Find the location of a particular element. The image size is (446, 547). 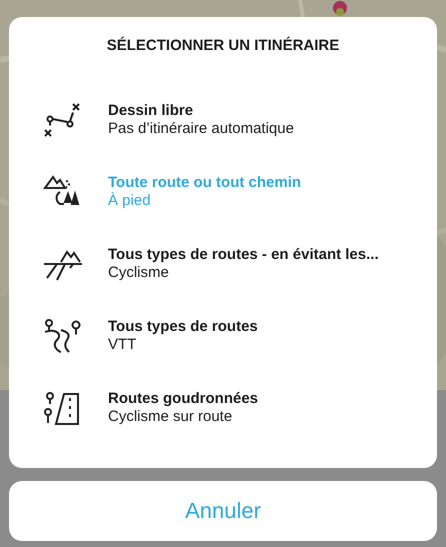

option-subtitle: VTT is located at coordinates (122, 345).